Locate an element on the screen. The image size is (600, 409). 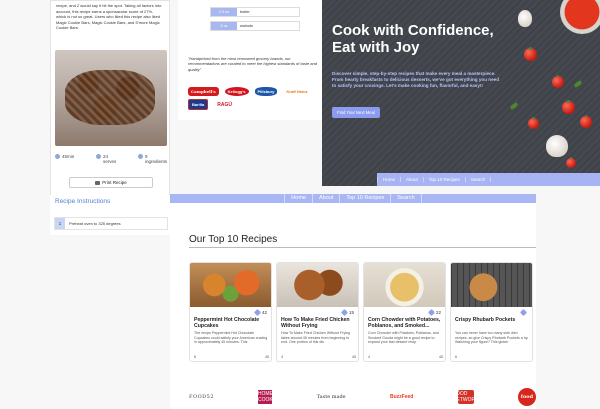
ingredient-name: walnuts is located at coordinates (246, 26).